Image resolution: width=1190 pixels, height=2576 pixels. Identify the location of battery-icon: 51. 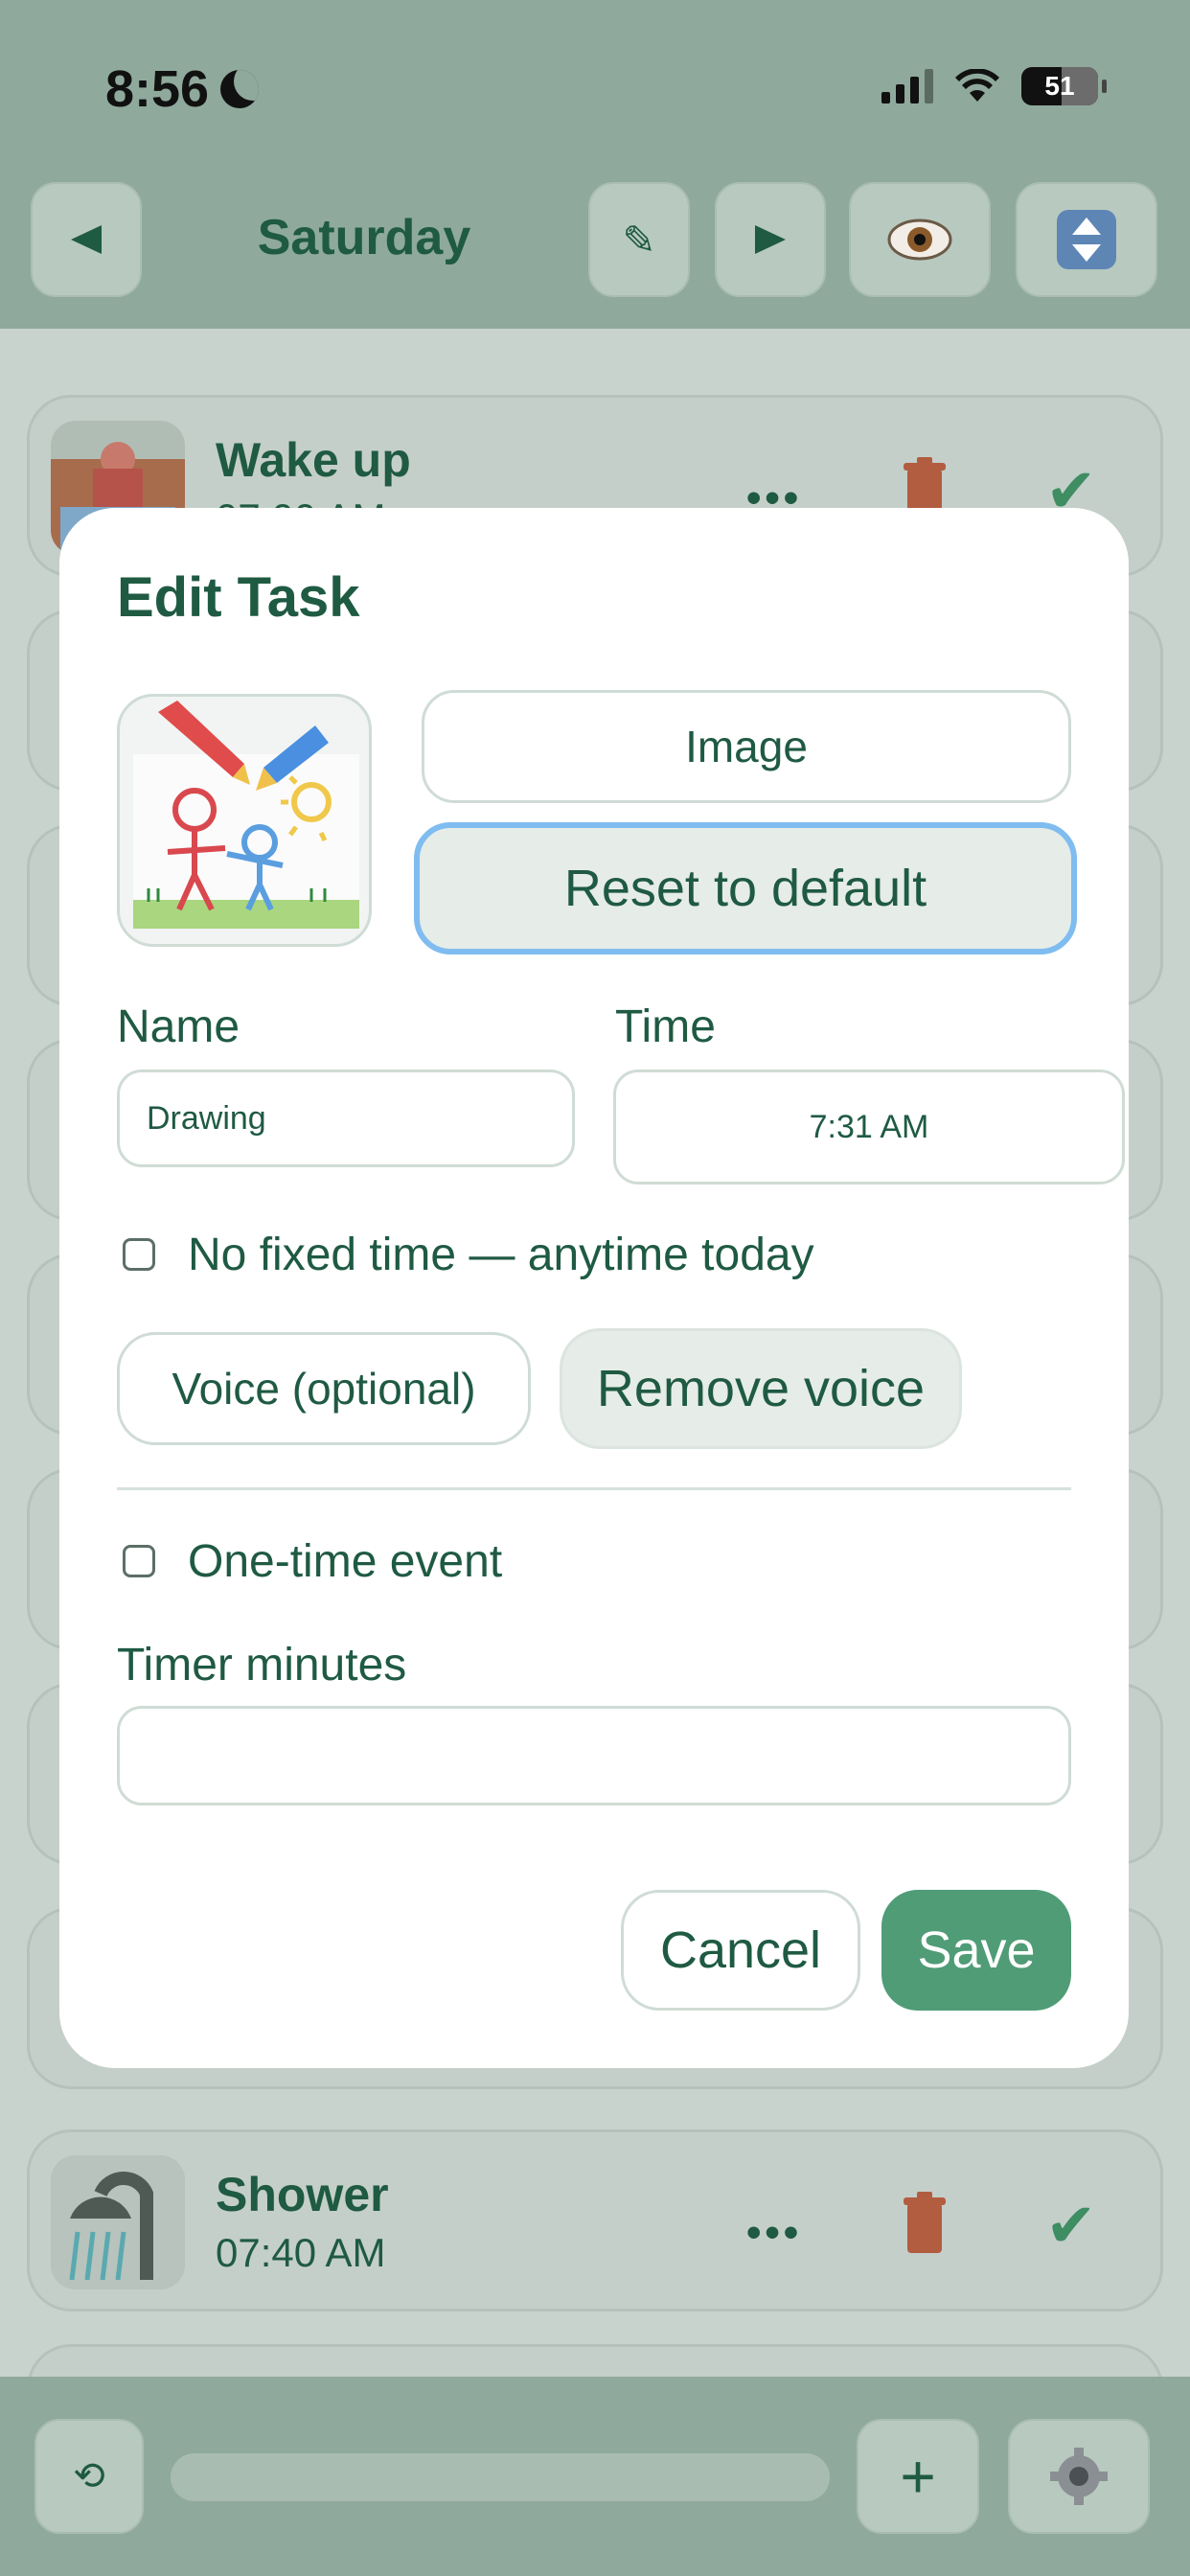
(1064, 86).